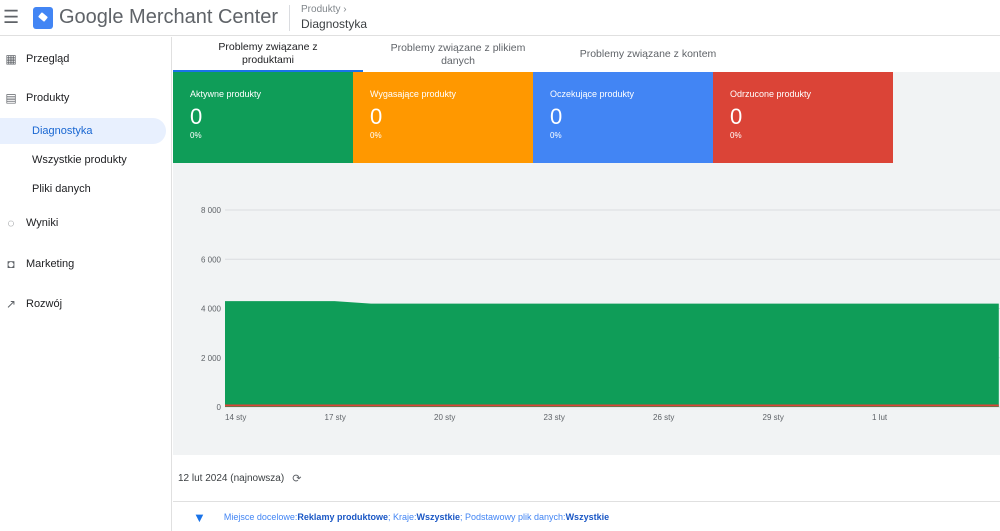 This screenshot has height=531, width=1000. What do you see at coordinates (268, 54) in the screenshot?
I see `tab-product-issues: Problemy związane z produktami` at bounding box center [268, 54].